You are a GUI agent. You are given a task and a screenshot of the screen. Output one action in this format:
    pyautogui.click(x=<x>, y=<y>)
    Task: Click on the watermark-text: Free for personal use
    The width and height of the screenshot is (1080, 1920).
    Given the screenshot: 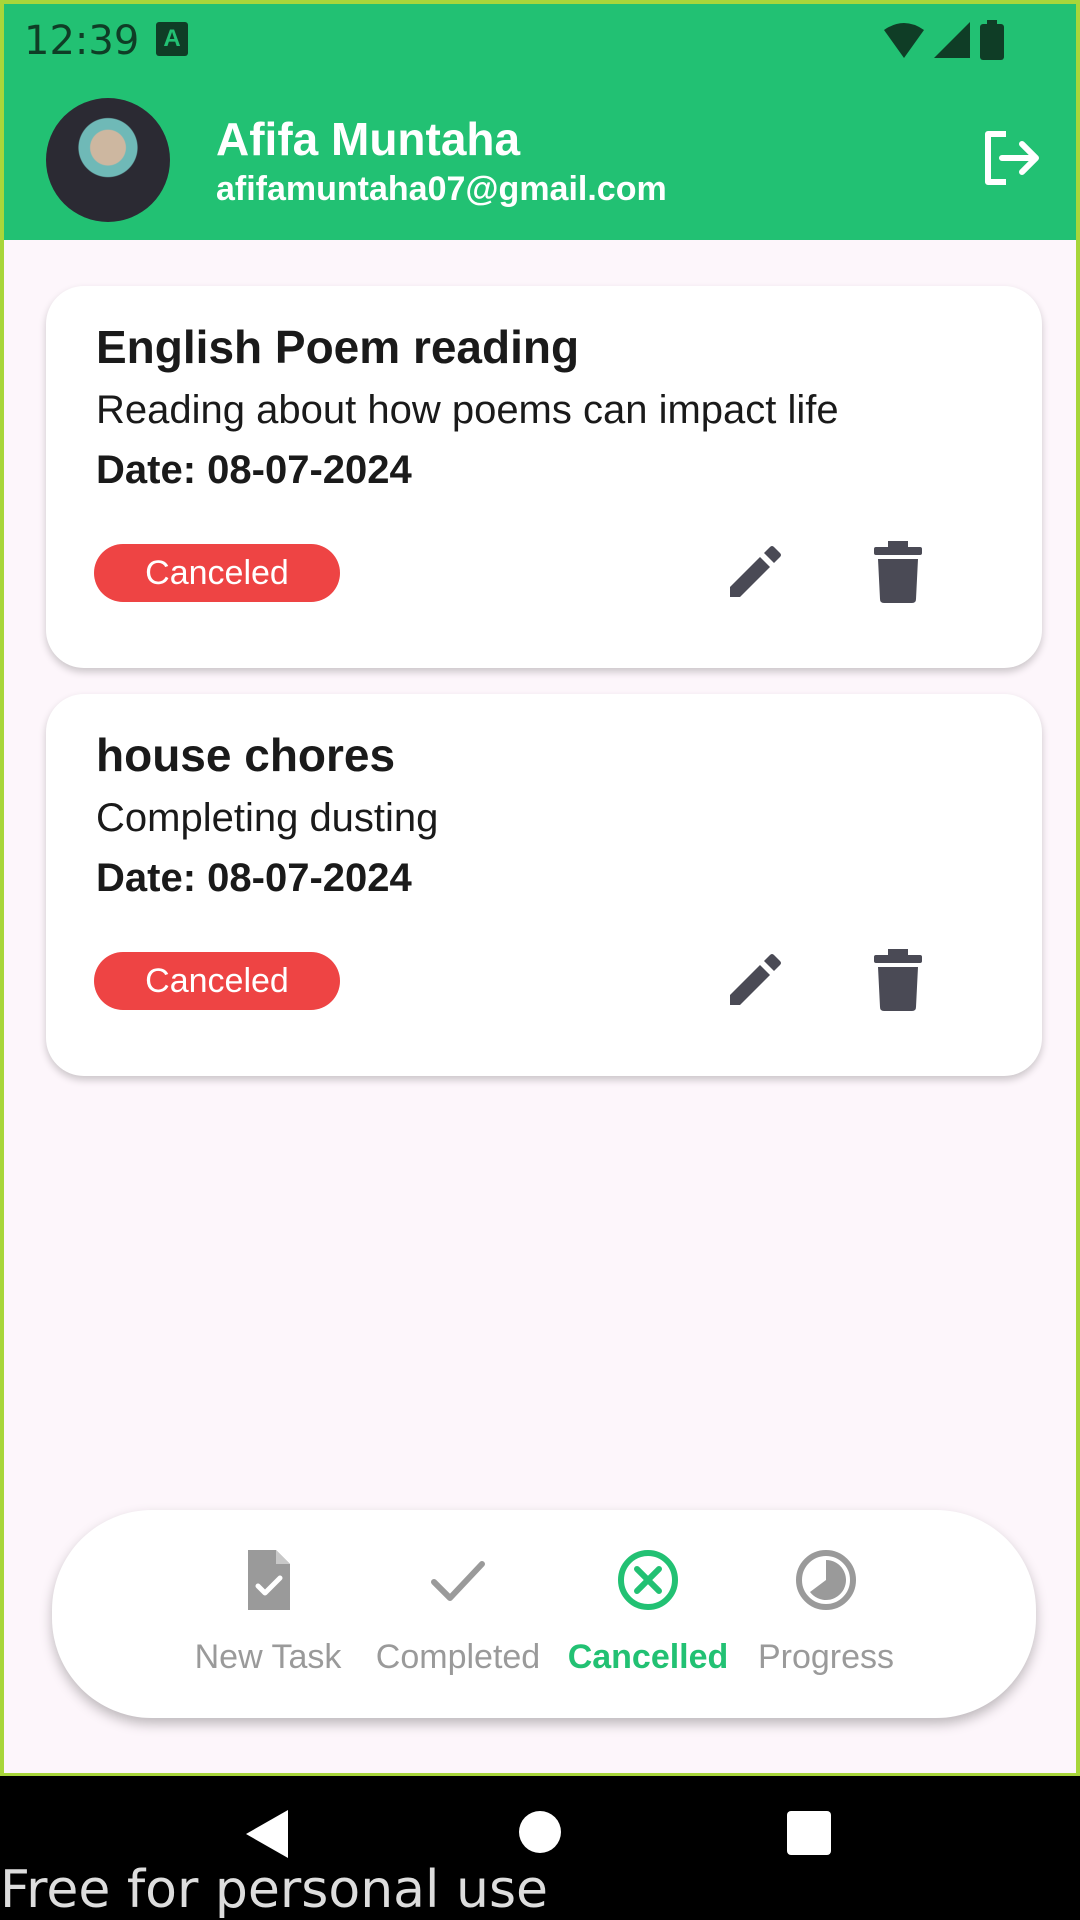 What is the action you would take?
    pyautogui.click(x=274, y=1890)
    